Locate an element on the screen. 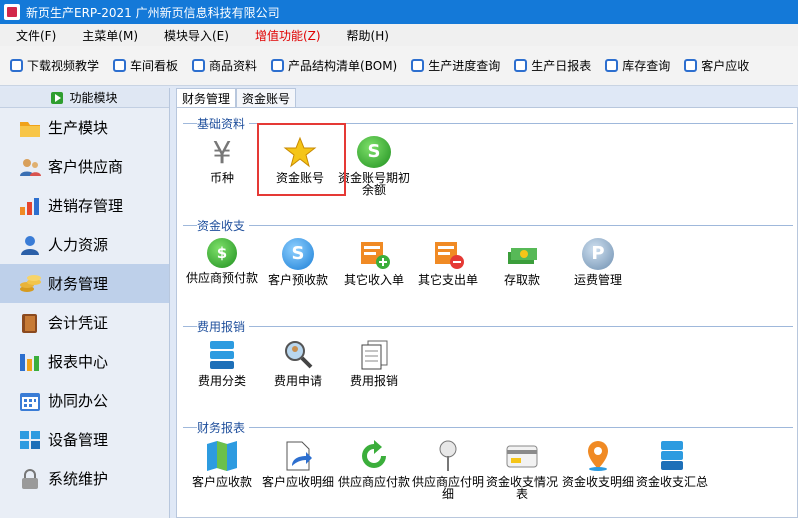 The width and height of the screenshot is (798, 518). toolbar-production-progress: 生产进度查询 is located at coordinates (455, 65).